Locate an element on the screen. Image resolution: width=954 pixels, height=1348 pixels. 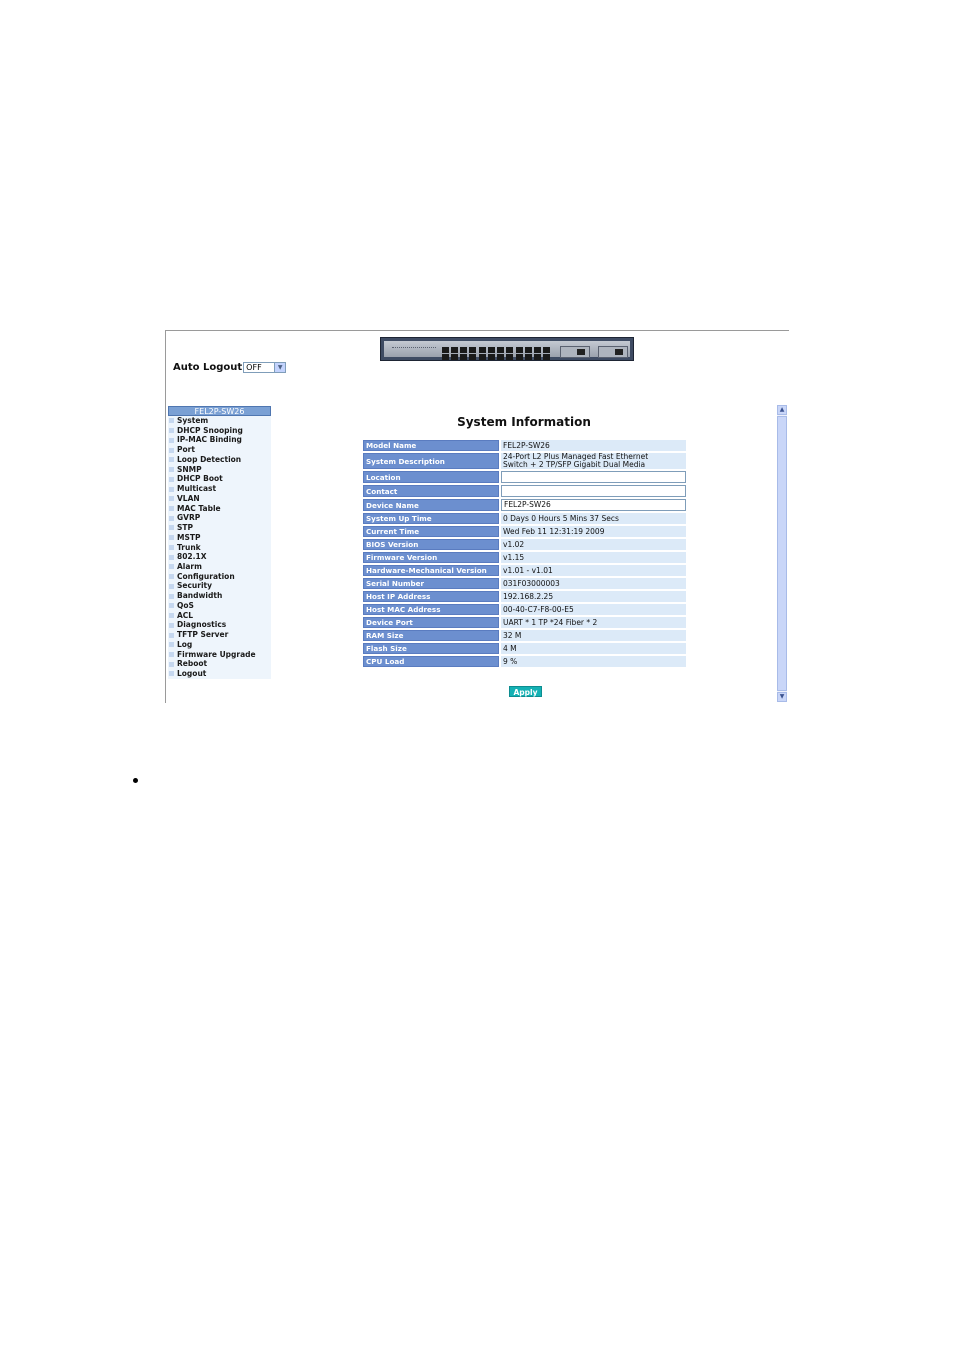
field-label: Host MAC Address is located at coordinates (431, 609).